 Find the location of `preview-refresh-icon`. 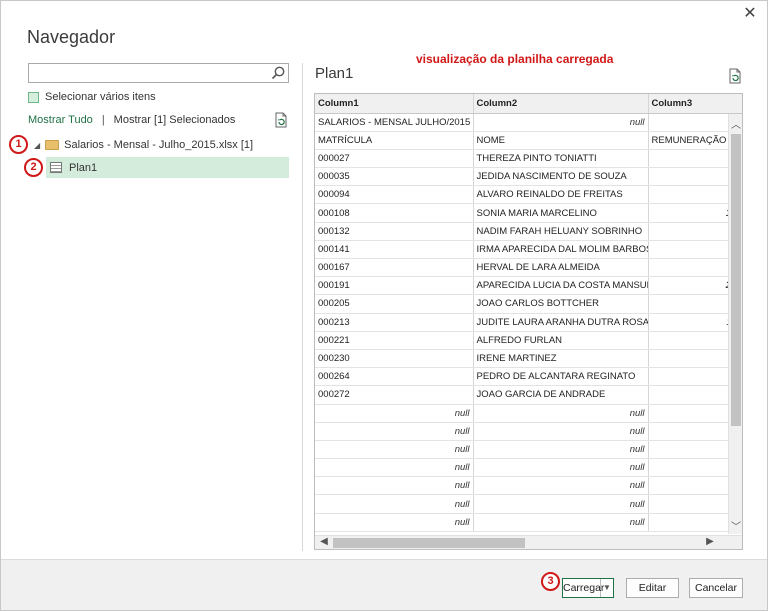

preview-refresh-icon is located at coordinates (735, 76).